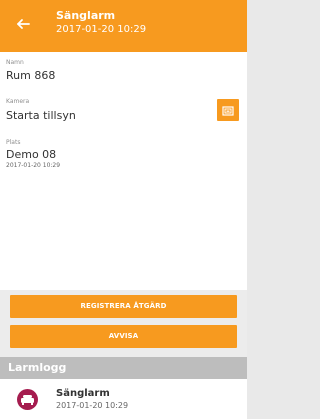 Image resolution: width=320 pixels, height=419 pixels. Describe the element at coordinates (92, 405) in the screenshot. I see `log-item-time: 2017-01-20 10:29` at that location.